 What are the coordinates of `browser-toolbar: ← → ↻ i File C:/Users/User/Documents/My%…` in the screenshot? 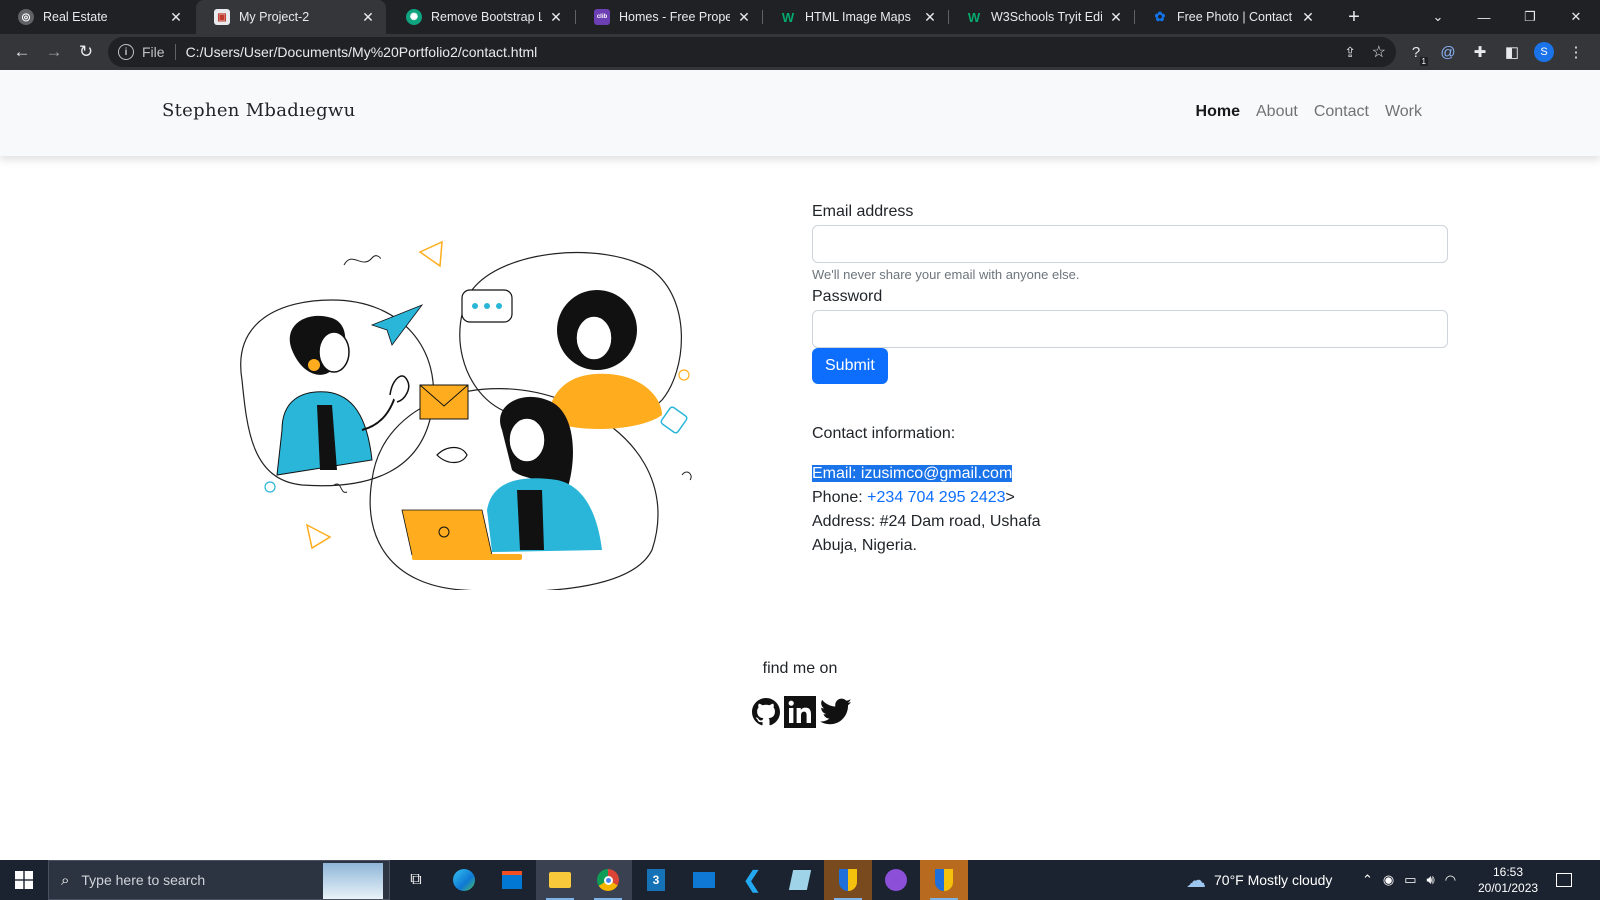 It's located at (800, 52).